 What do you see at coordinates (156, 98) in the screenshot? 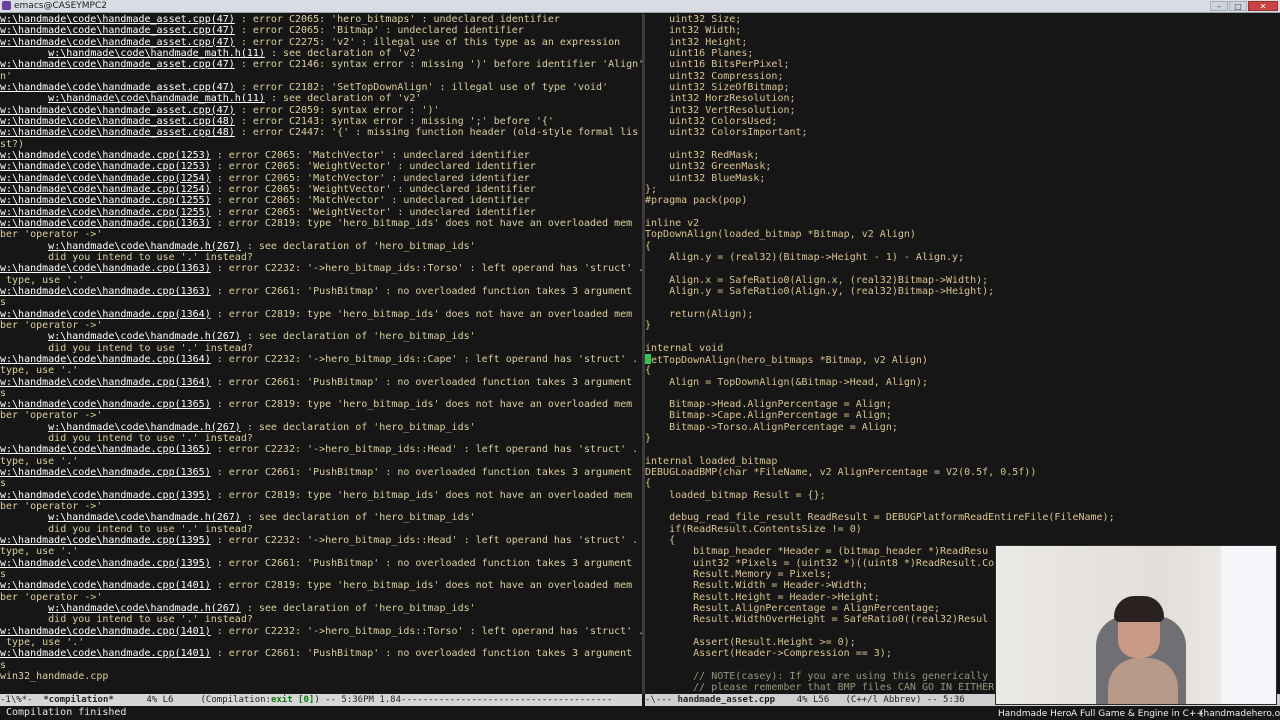
I see `error-location-link: w:\handmade\code\handmade_math.h(11)` at bounding box center [156, 98].